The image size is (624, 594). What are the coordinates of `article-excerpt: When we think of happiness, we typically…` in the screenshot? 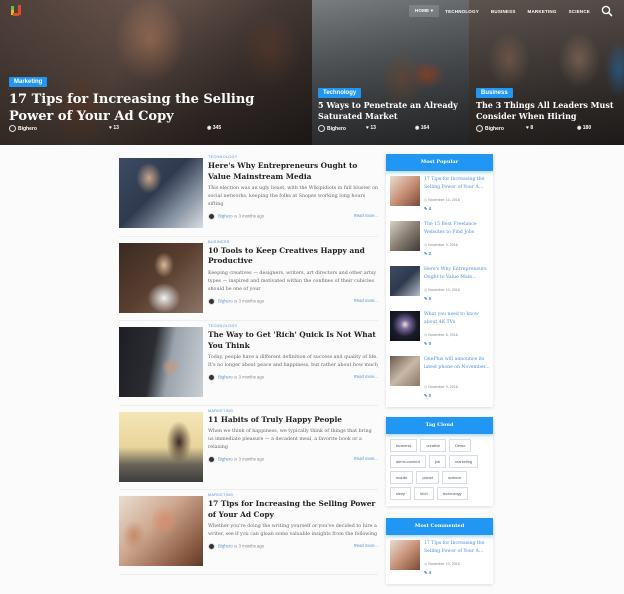 It's located at (290, 440).